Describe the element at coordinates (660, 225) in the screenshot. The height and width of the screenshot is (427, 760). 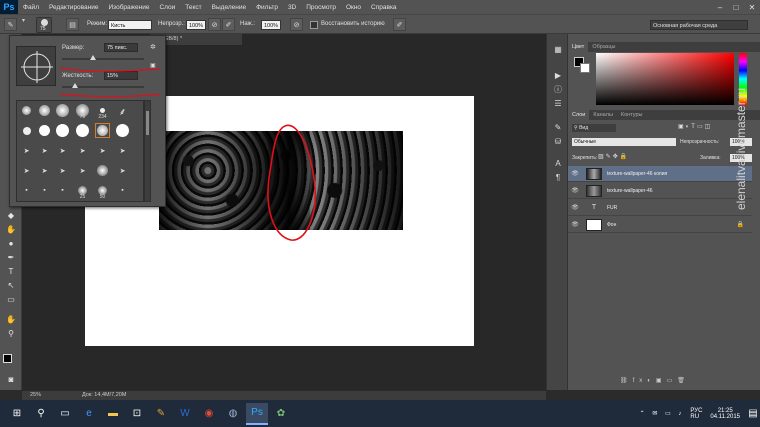
I see `layer-row-background: 👁 Фон 🔒` at that location.